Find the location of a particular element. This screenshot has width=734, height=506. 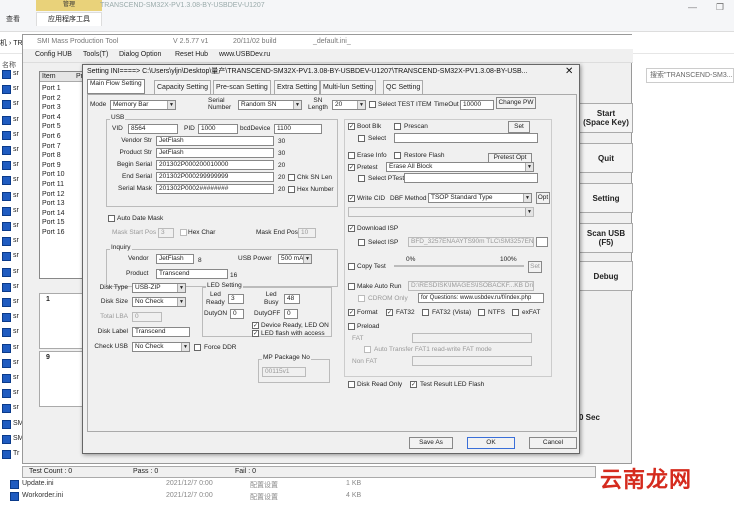

bcd-device-input: 1100 is located at coordinates (298, 129).